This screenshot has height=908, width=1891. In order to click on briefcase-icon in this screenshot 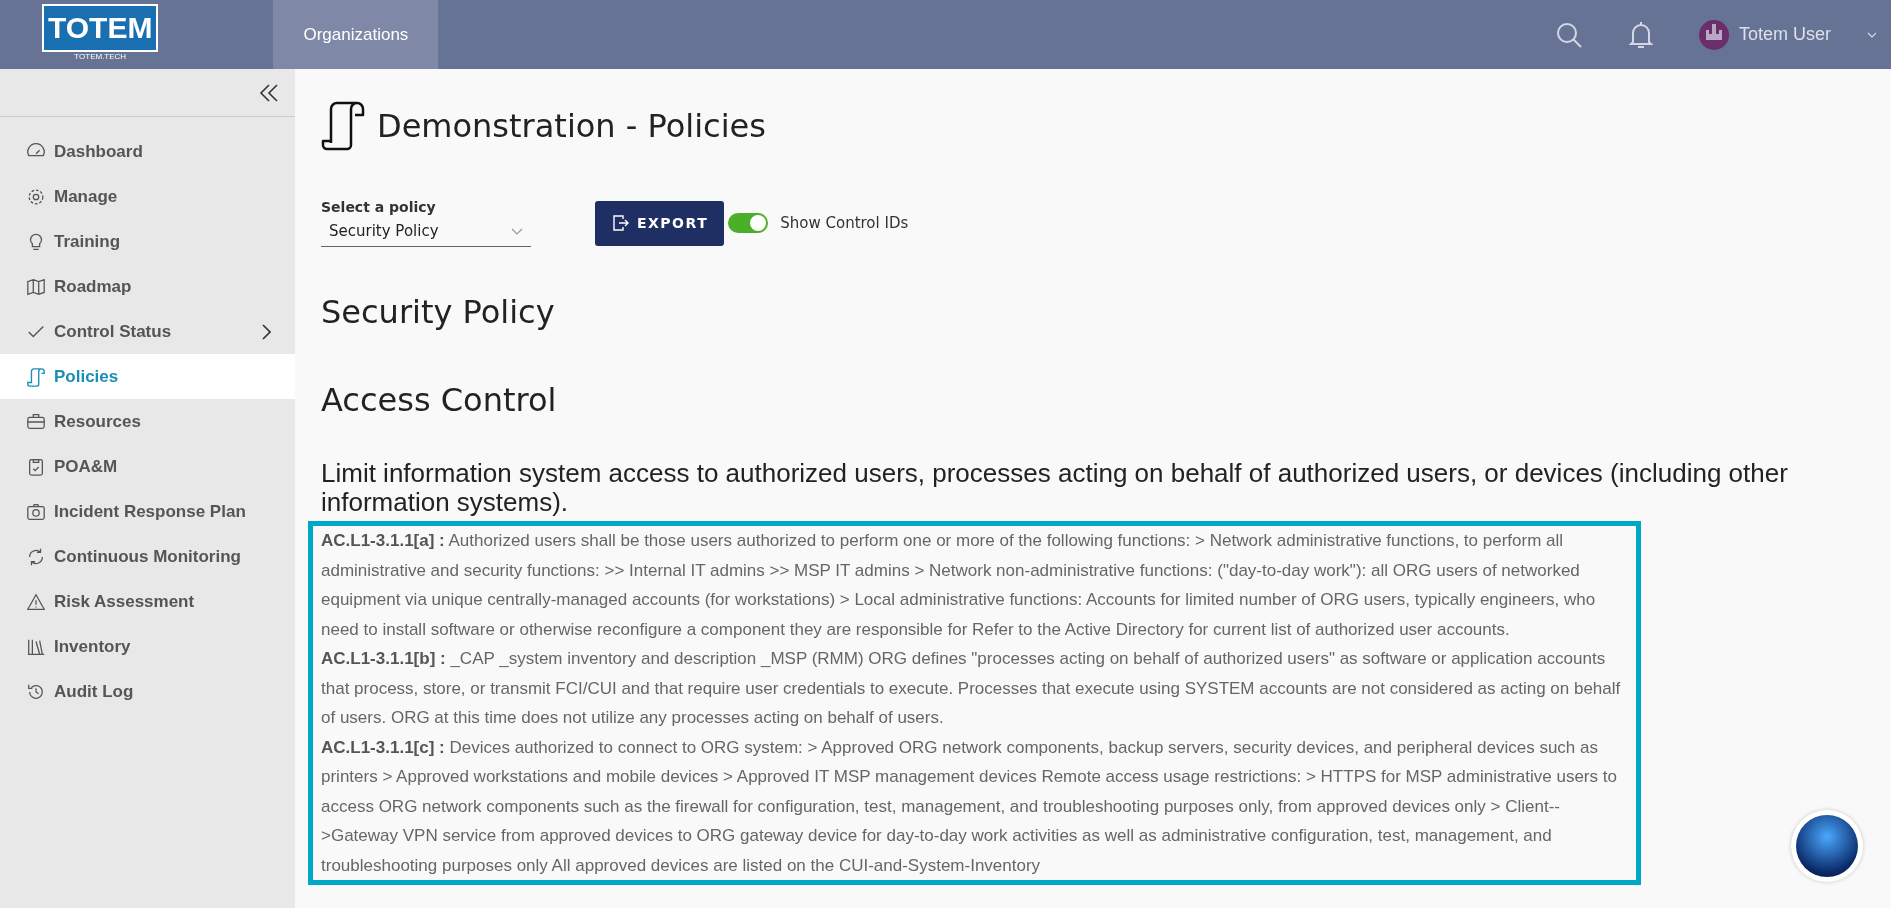, I will do `click(36, 421)`.